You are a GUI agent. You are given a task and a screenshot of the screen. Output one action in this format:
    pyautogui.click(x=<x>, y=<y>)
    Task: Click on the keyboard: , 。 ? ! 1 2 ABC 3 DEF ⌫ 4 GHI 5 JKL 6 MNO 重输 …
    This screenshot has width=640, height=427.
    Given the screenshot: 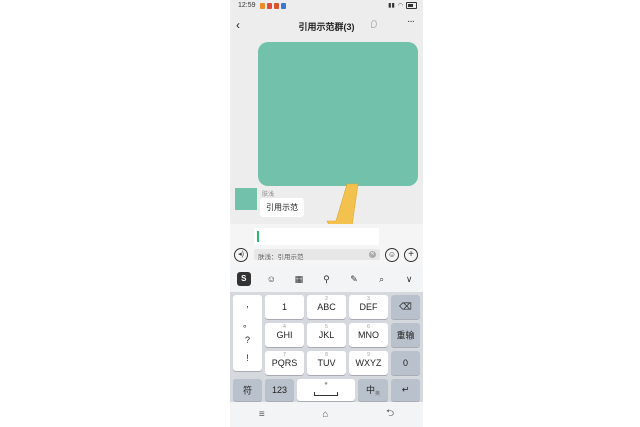 What is the action you would take?
    pyautogui.click(x=326, y=347)
    